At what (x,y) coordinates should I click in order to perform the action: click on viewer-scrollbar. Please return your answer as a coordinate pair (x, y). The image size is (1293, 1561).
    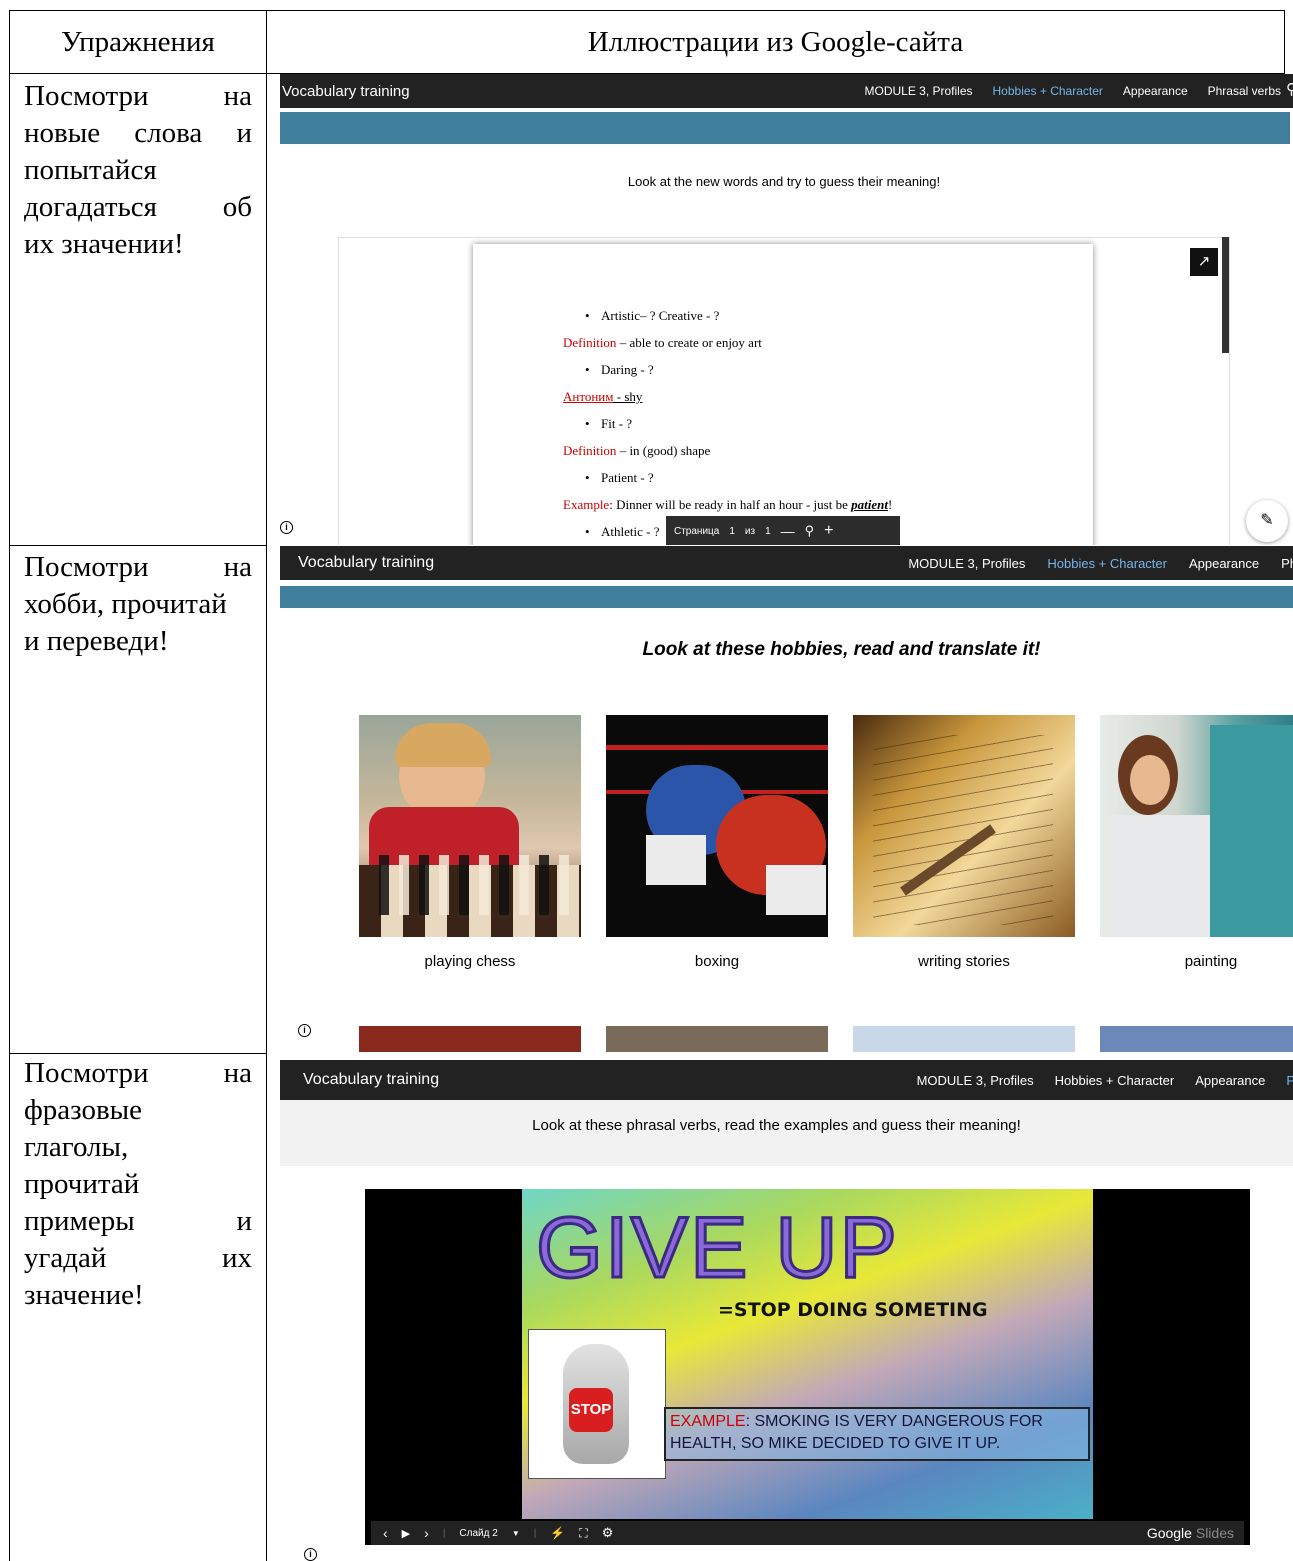
    Looking at the image, I should click on (1225, 295).